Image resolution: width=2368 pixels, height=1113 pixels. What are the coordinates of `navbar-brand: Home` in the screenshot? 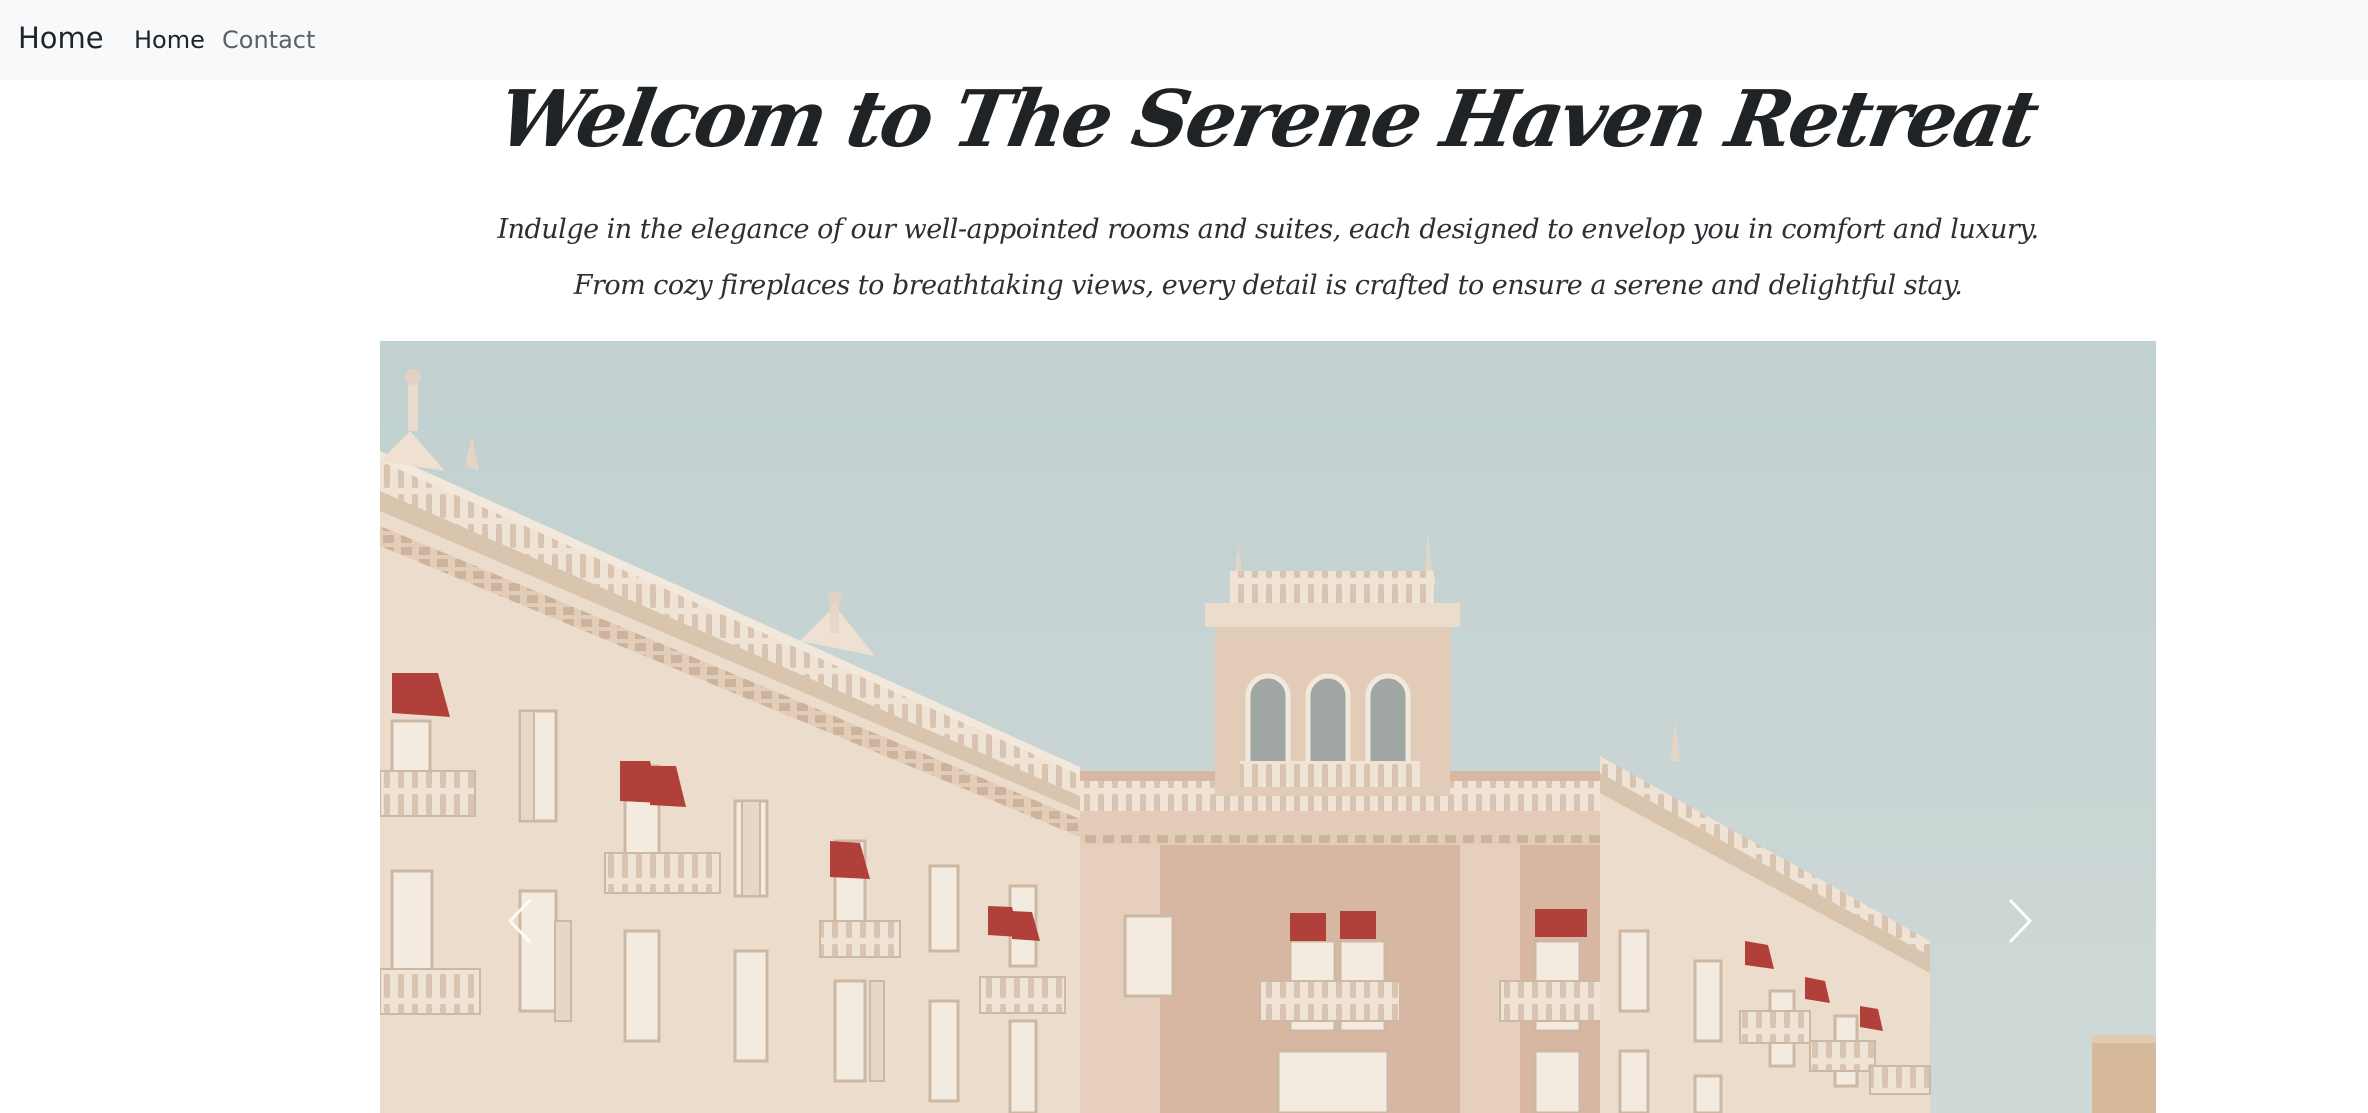 It's located at (61, 38).